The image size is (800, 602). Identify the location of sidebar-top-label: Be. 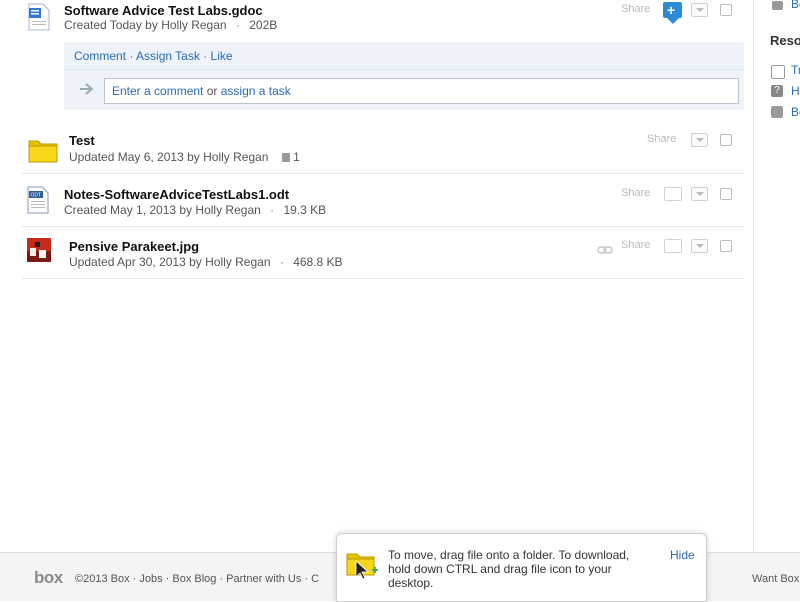
(795, 5).